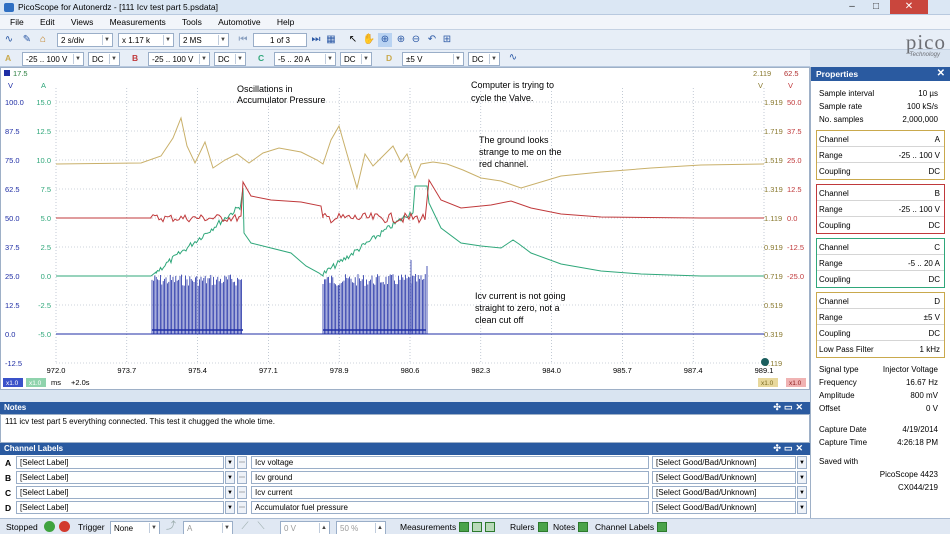  I want to click on channel-labels-icon, so click(662, 527).